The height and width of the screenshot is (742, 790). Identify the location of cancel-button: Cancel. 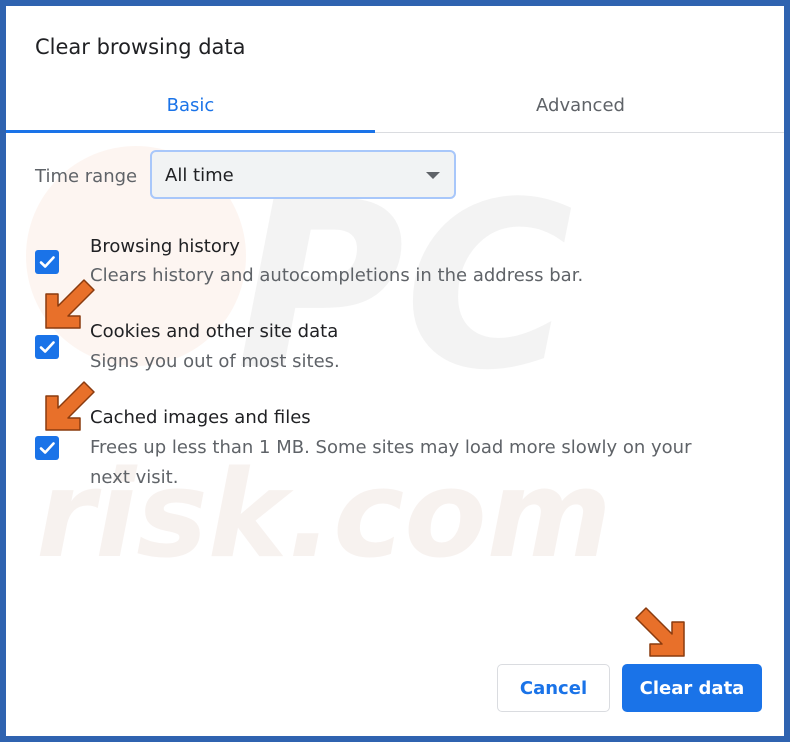
(553, 688).